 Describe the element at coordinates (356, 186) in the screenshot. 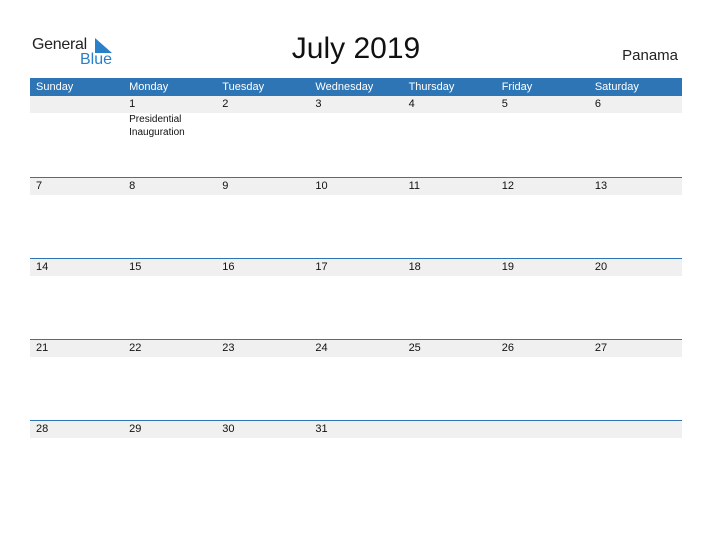

I see `day-number-row: 7 8 9 10 11 12 13` at that location.